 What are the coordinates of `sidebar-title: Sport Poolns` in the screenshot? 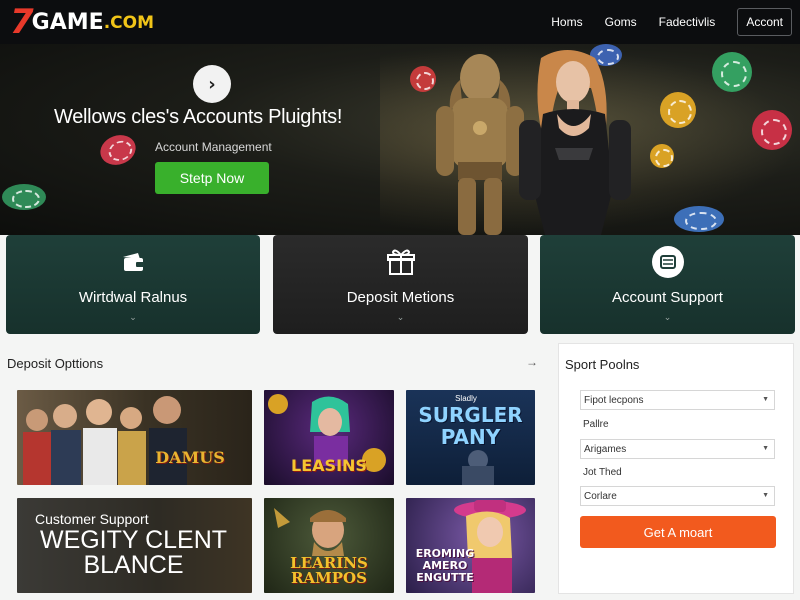 It's located at (602, 364).